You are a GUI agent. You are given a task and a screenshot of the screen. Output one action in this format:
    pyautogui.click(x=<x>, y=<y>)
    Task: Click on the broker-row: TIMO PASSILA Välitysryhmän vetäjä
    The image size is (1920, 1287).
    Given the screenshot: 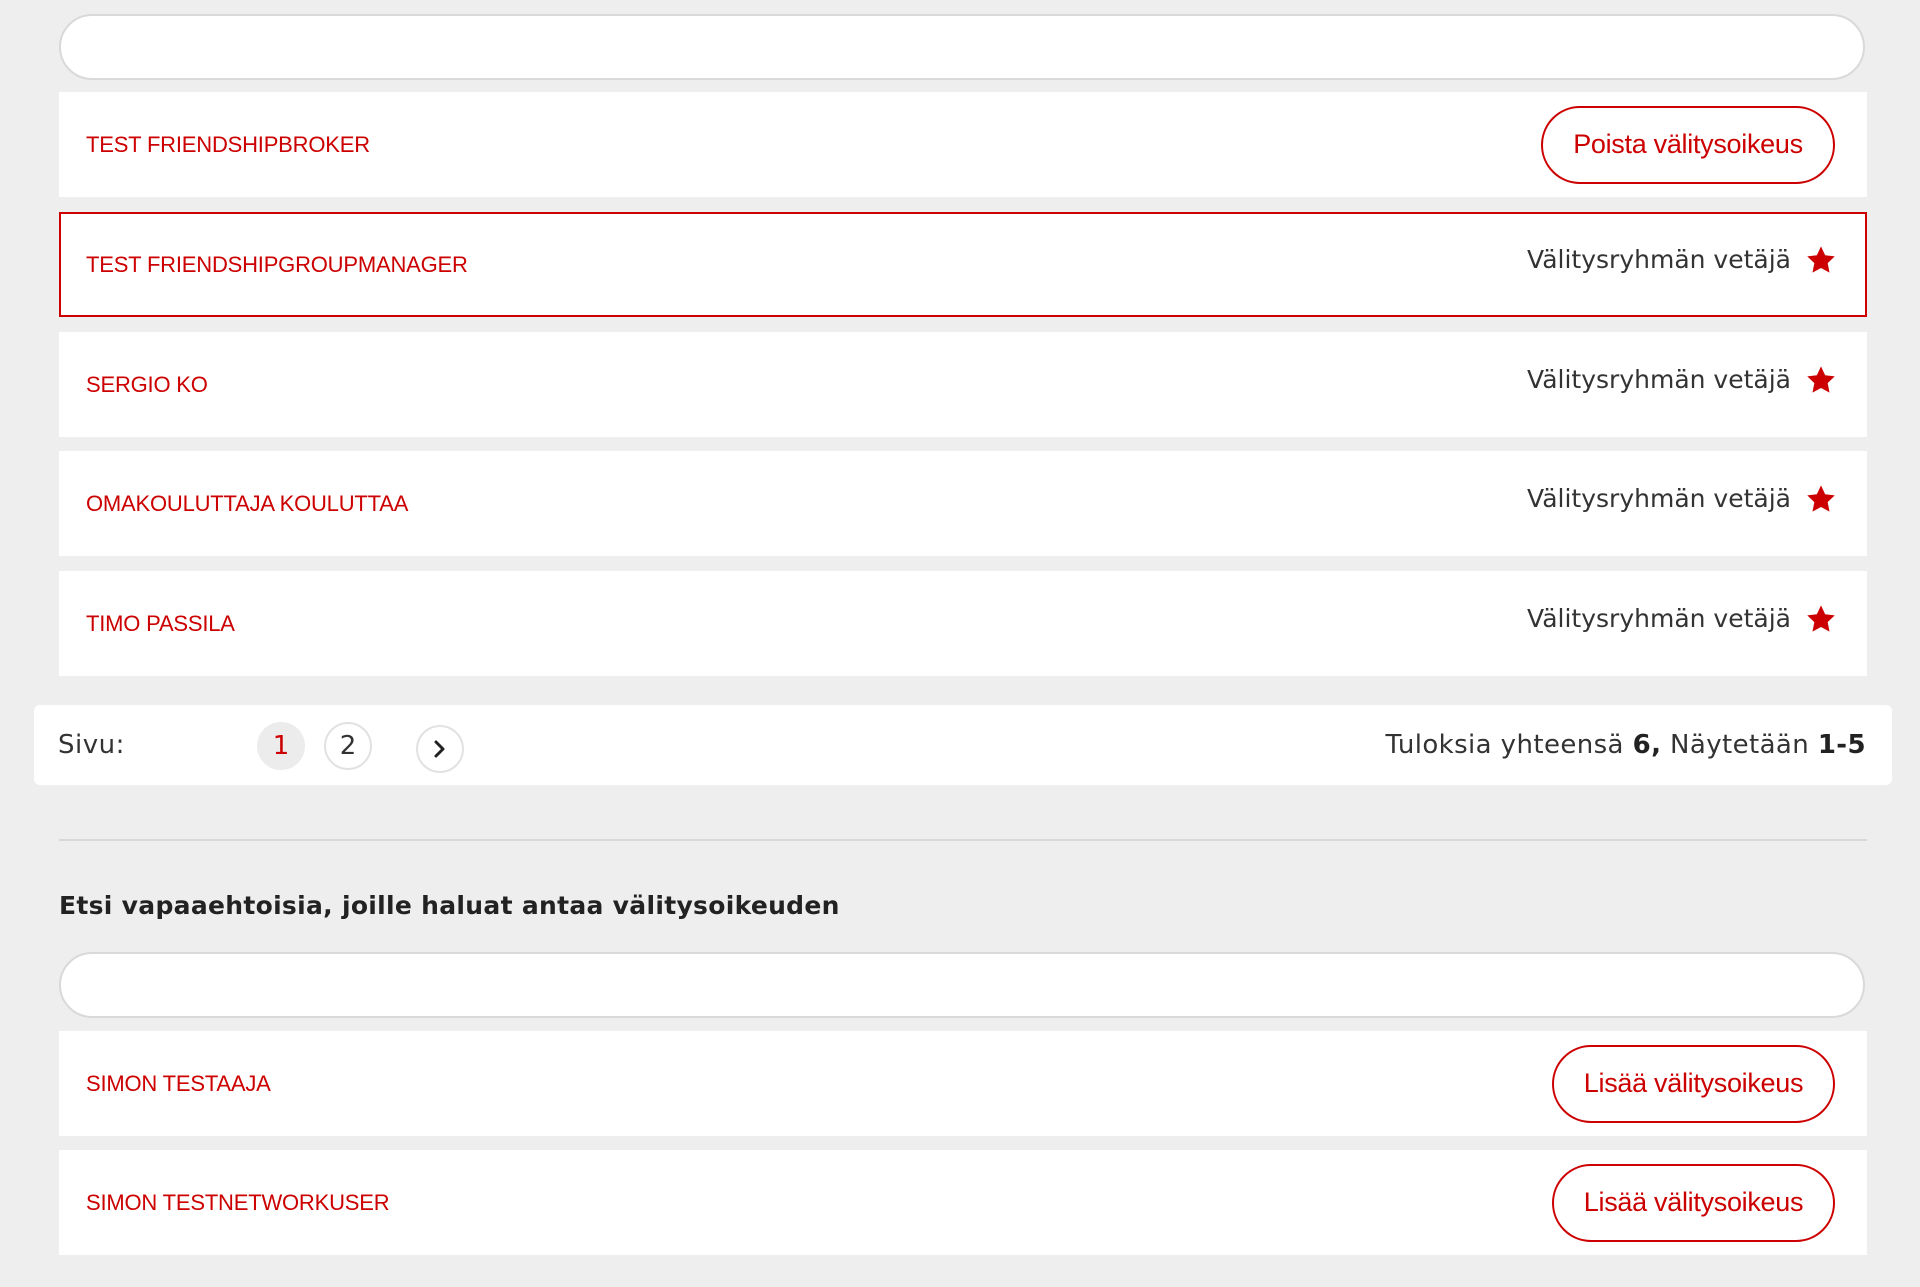 What is the action you would take?
    pyautogui.click(x=963, y=623)
    